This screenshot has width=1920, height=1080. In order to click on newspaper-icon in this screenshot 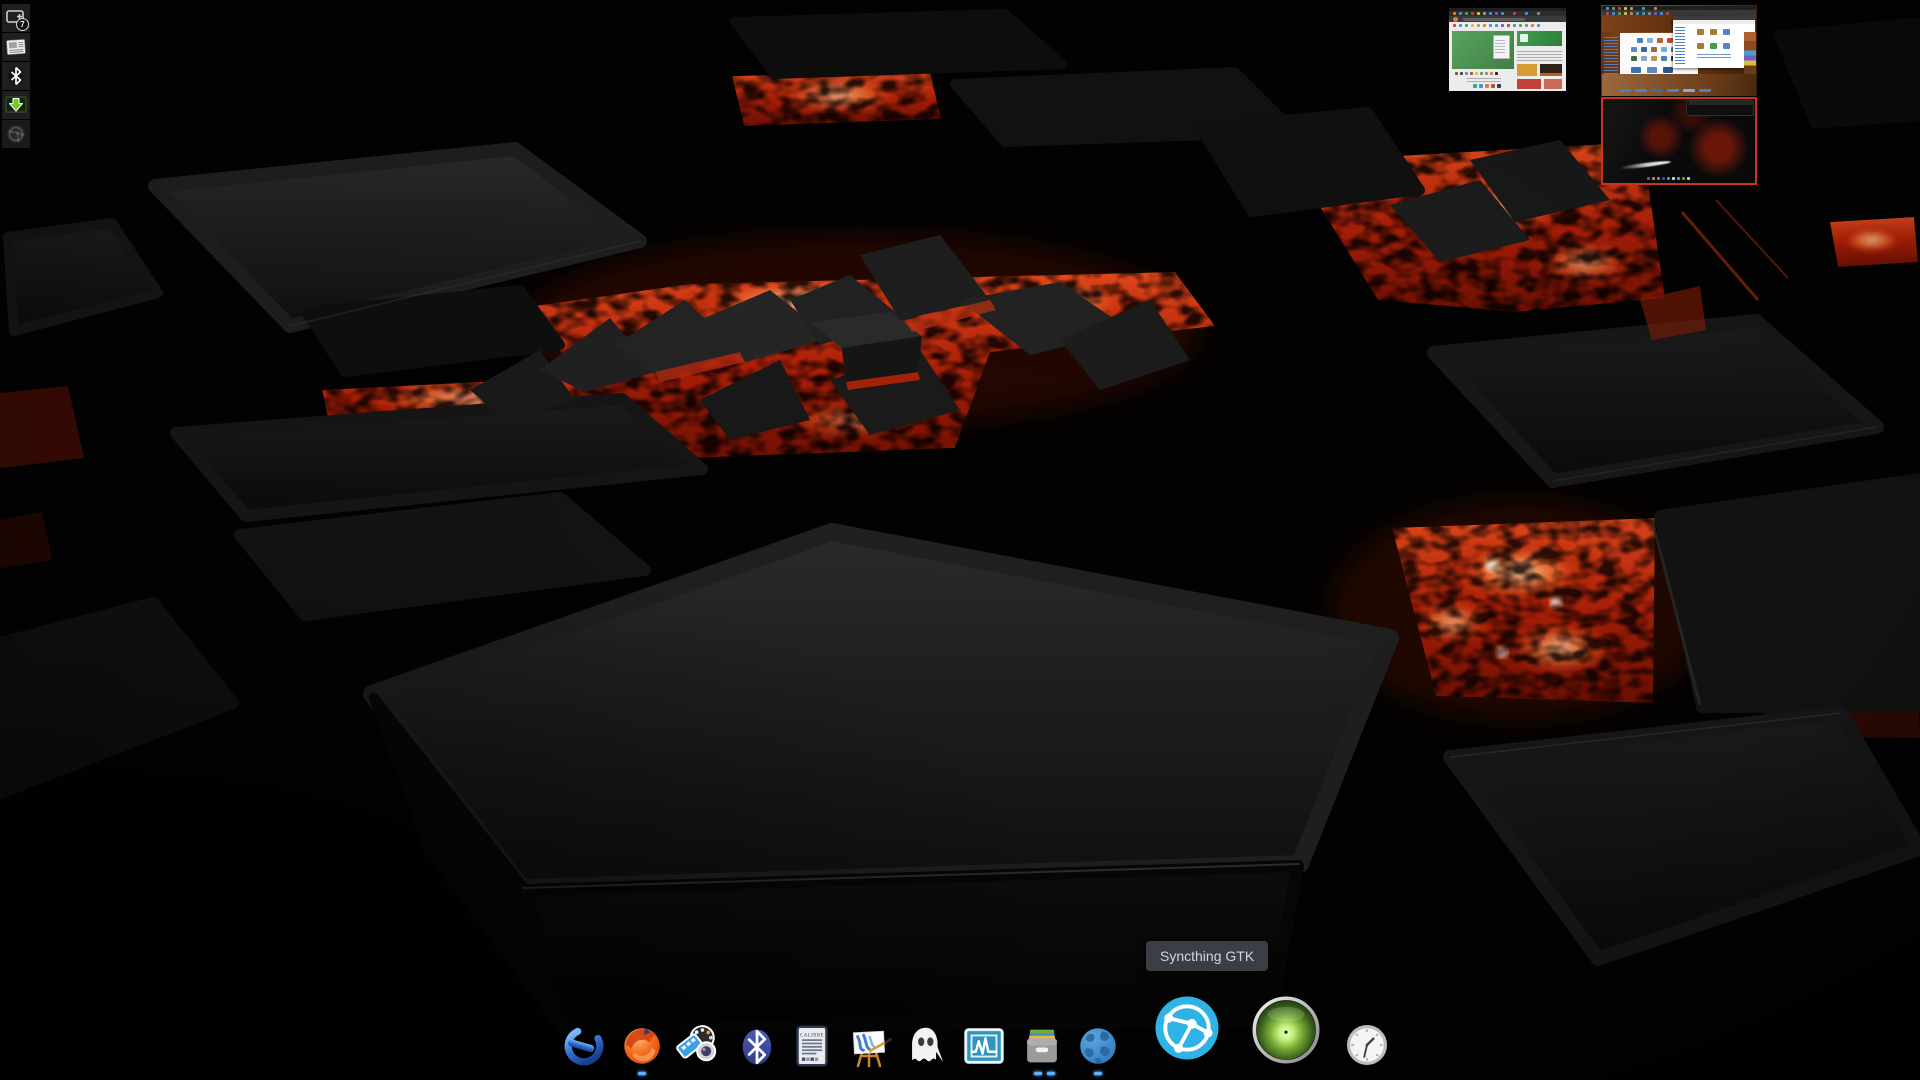, I will do `click(16, 47)`.